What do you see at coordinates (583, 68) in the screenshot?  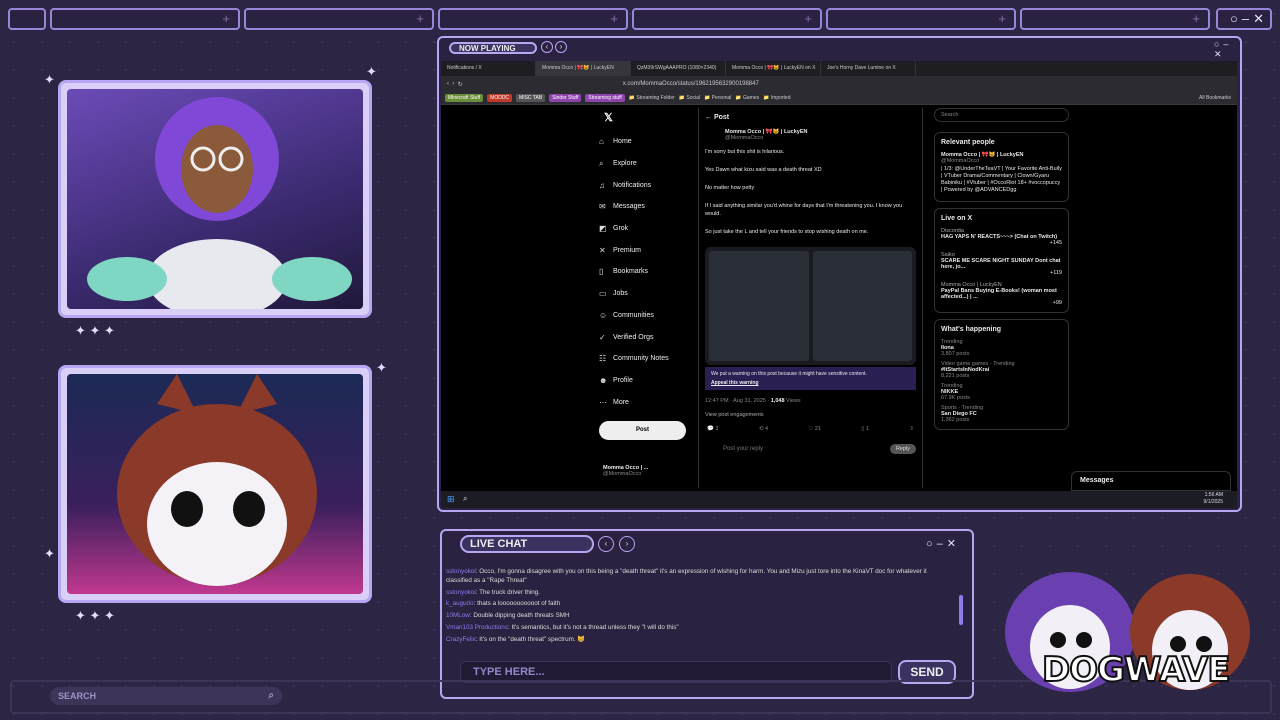 I see `browser-tab: Momma Occo | 🎀😺 | LuckyEN` at bounding box center [583, 68].